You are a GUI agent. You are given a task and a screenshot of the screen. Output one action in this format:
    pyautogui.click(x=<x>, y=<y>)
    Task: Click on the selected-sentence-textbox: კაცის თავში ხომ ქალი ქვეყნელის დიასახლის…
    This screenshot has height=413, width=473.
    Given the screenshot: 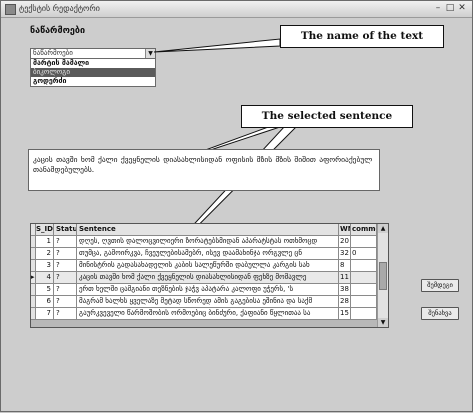 What is the action you would take?
    pyautogui.click(x=204, y=170)
    